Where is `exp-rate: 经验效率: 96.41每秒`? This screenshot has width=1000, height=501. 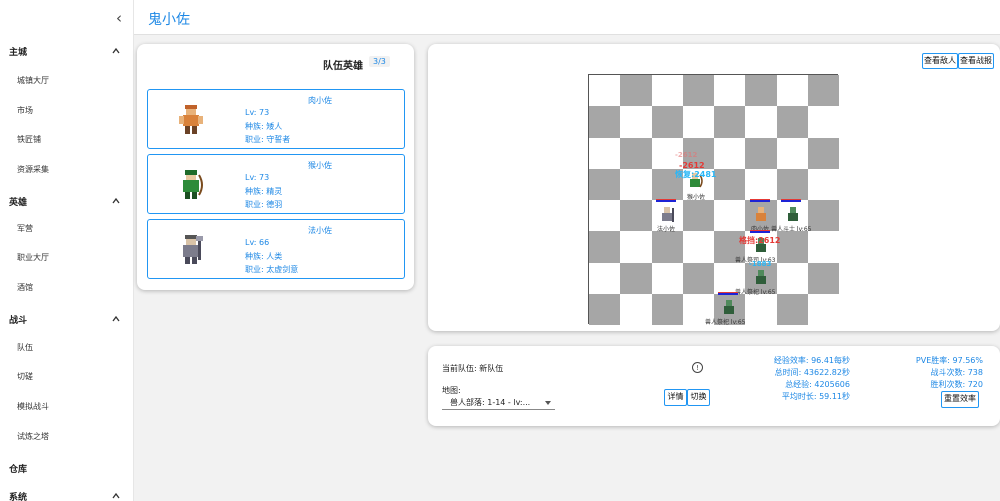 exp-rate: 经验效率: 96.41每秒 is located at coordinates (811, 360).